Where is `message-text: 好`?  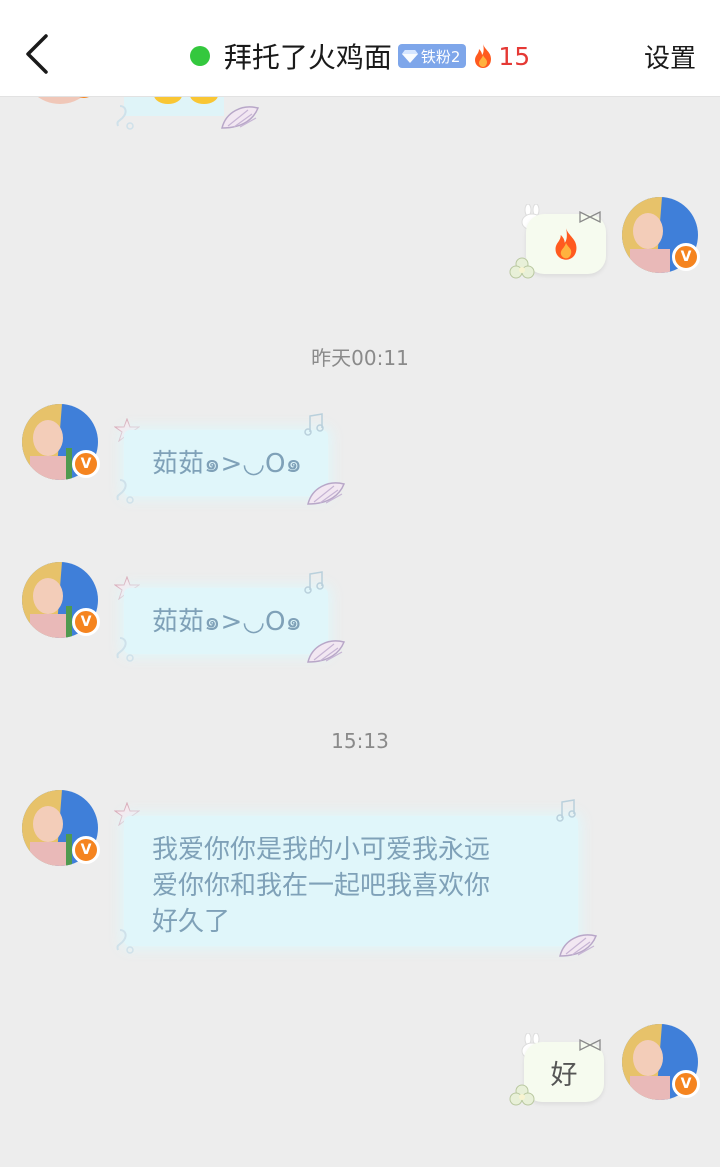 message-text: 好 is located at coordinates (564, 1075).